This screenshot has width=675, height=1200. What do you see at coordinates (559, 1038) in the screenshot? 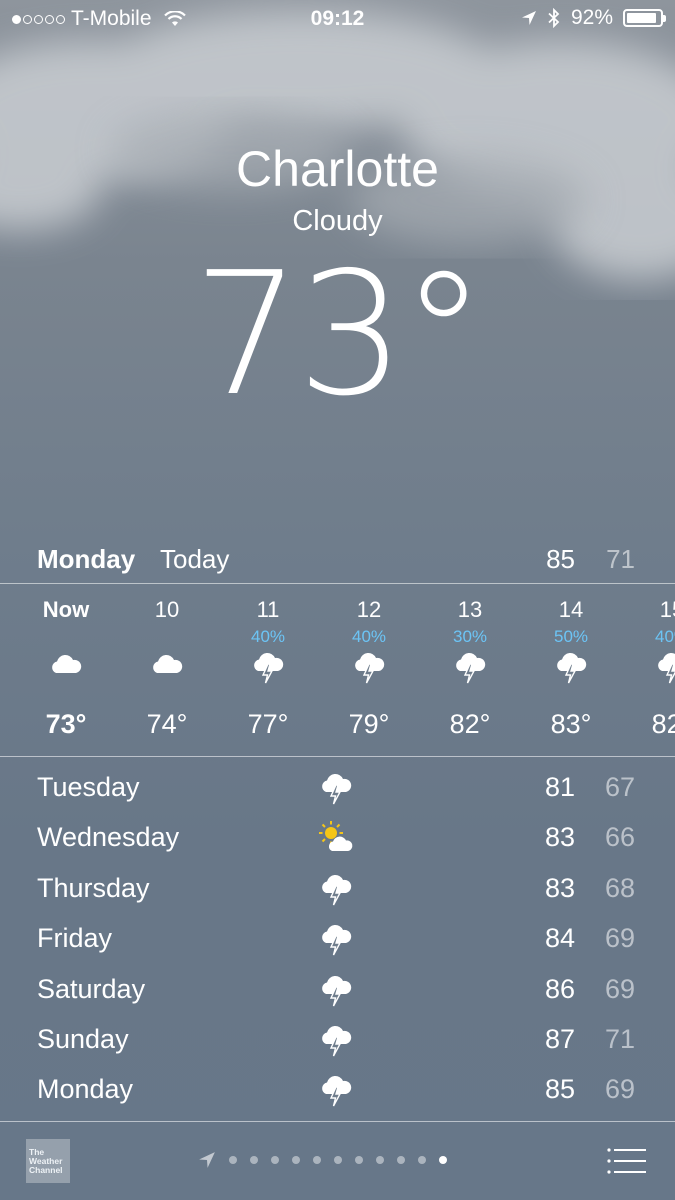
I see `day-high: 87` at bounding box center [559, 1038].